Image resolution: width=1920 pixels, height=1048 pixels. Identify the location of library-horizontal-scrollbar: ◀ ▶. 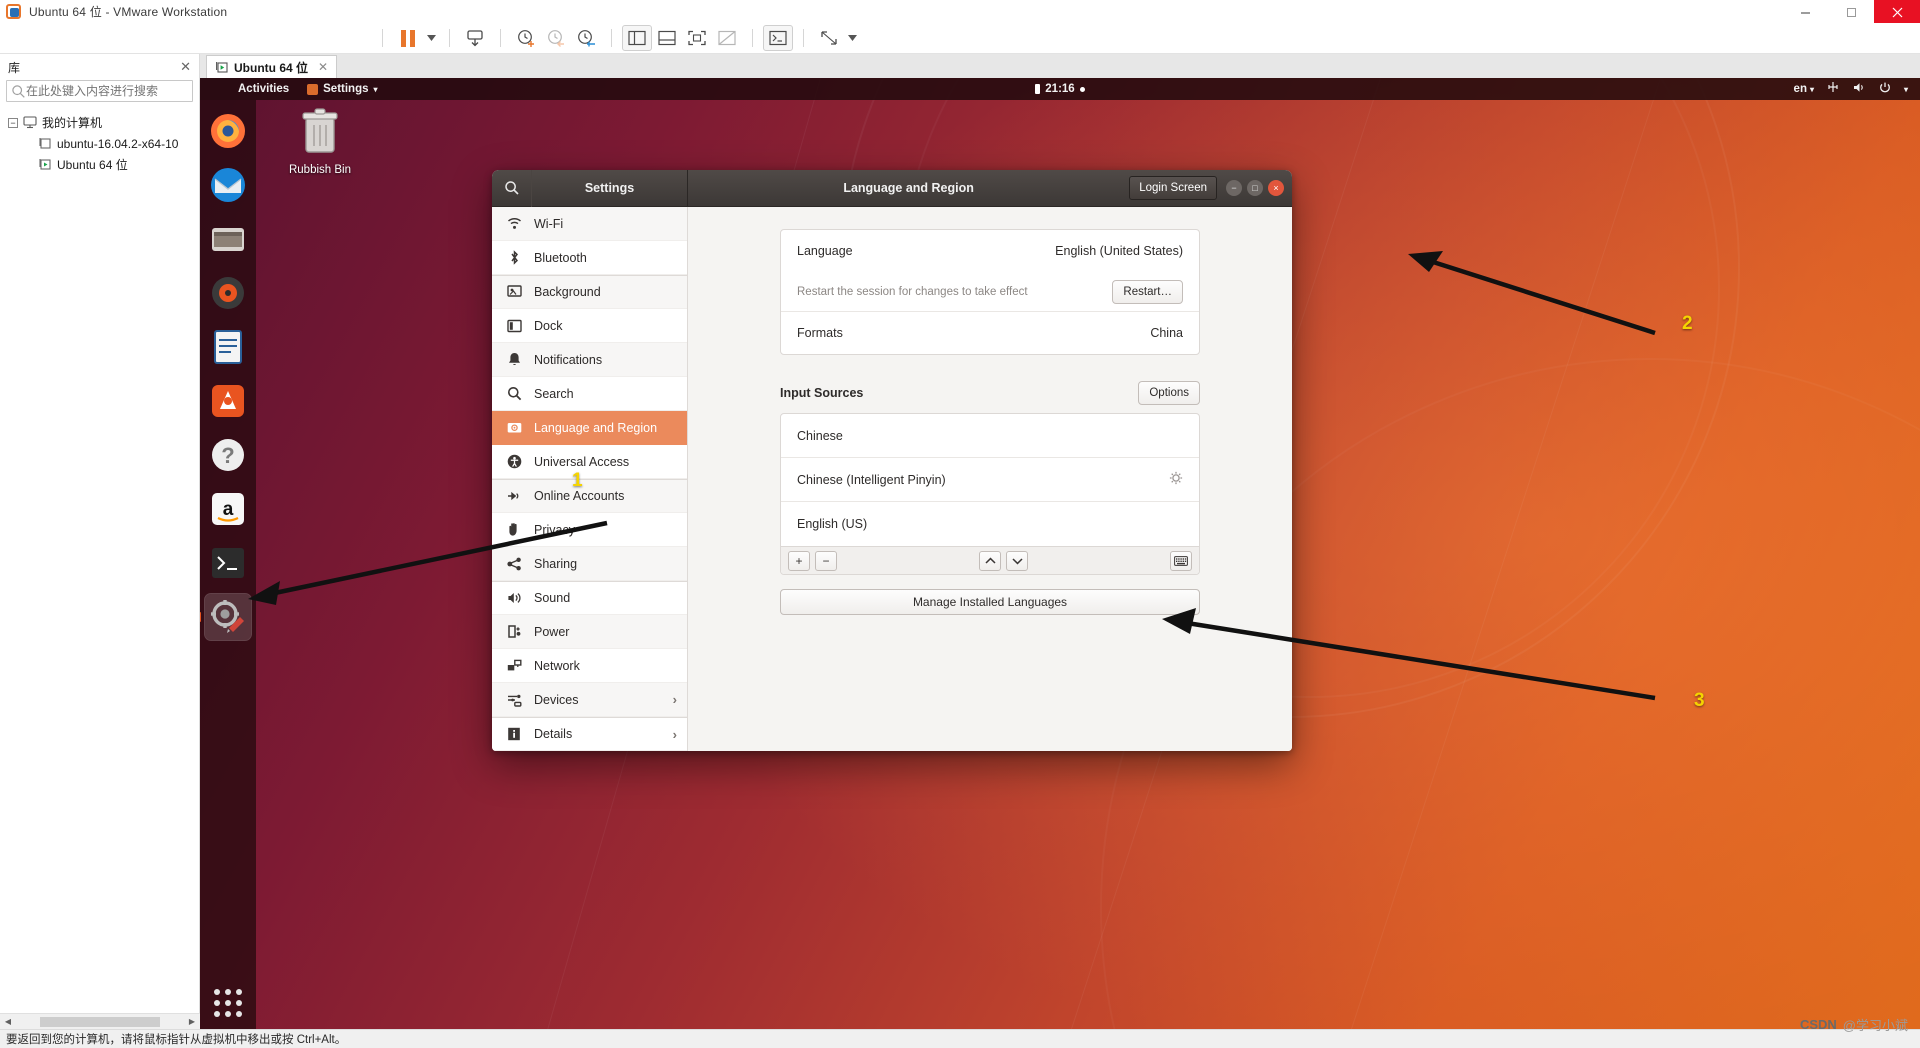
(100, 1021).